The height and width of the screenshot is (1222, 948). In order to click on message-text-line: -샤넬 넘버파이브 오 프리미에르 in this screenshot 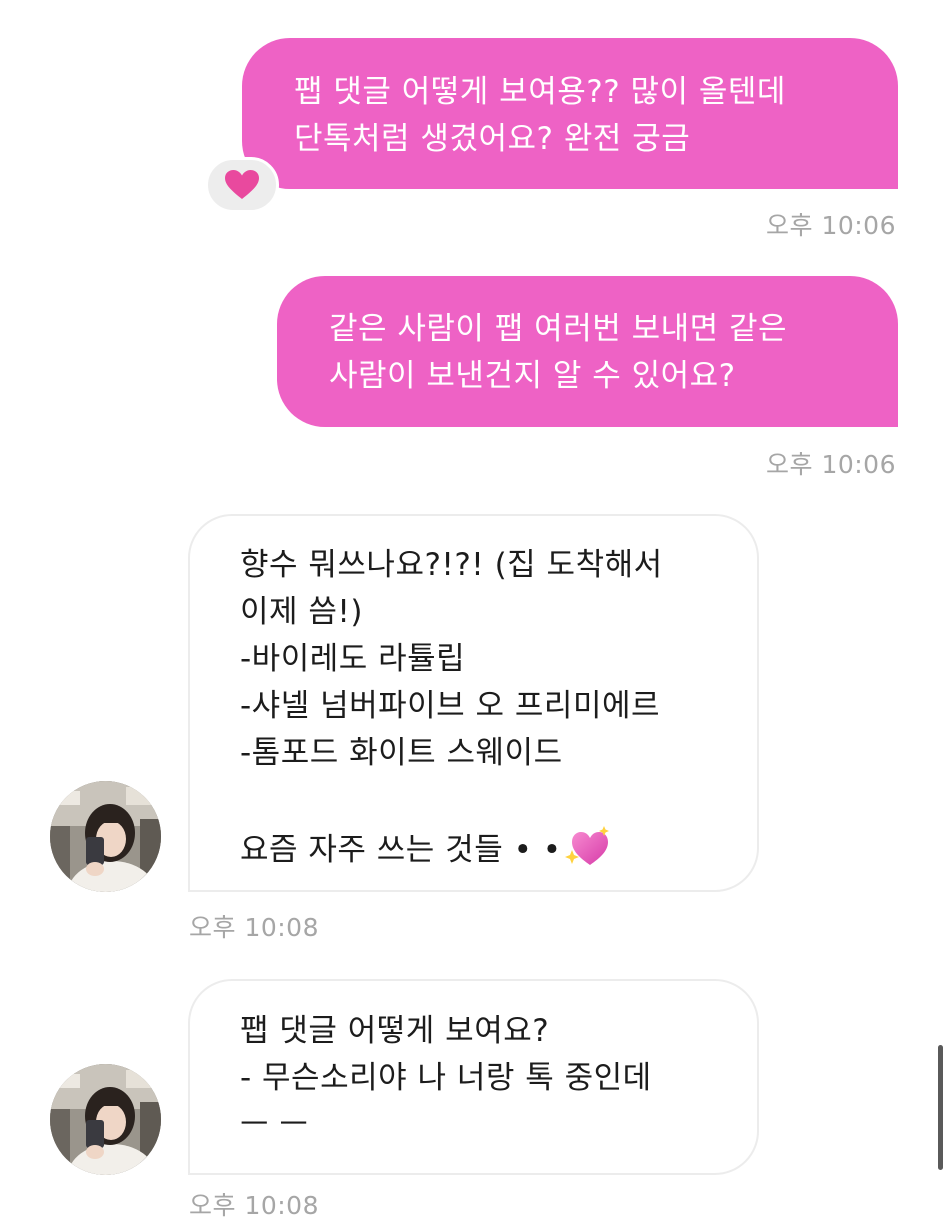, I will do `click(450, 706)`.